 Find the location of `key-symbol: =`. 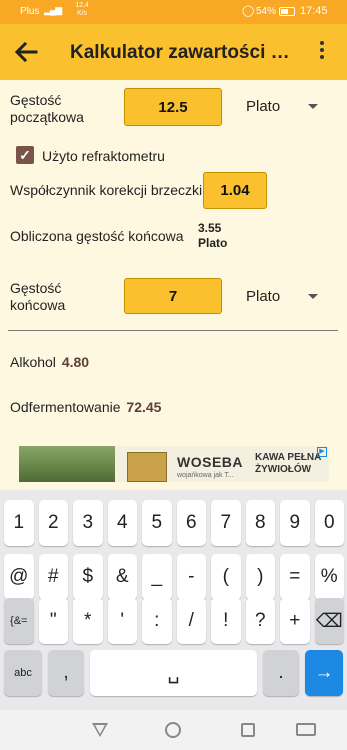

key-symbol: = is located at coordinates (295, 577).